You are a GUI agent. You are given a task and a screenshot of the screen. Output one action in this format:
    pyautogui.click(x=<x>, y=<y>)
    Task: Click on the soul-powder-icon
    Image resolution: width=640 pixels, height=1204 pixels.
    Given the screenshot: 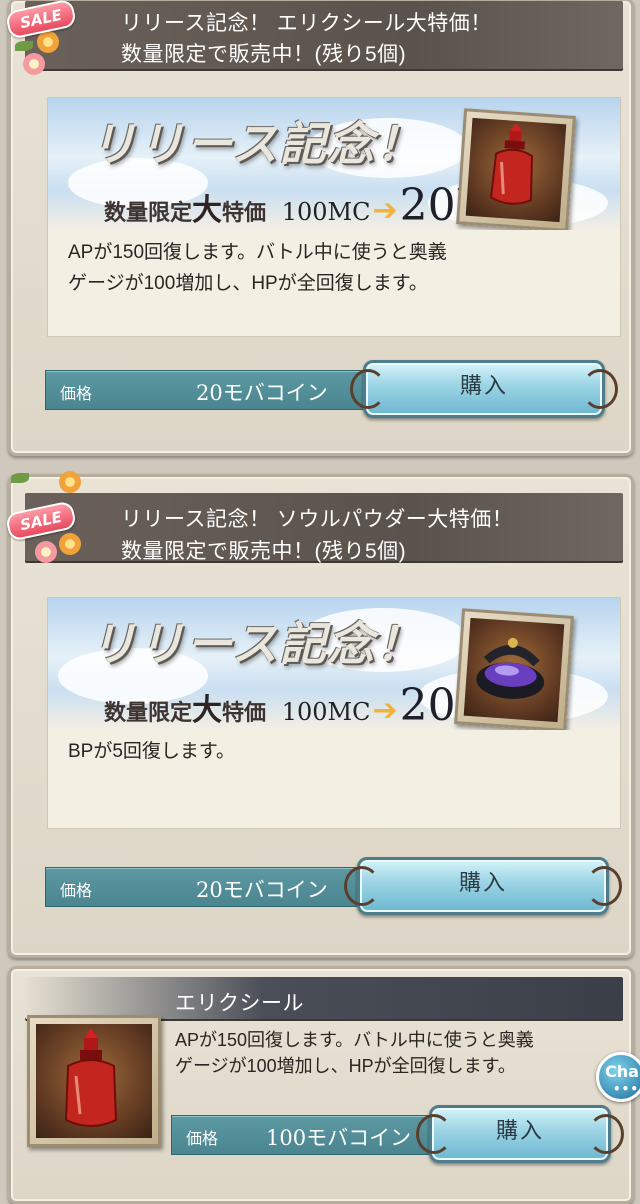 What is the action you would take?
    pyautogui.click(x=514, y=670)
    